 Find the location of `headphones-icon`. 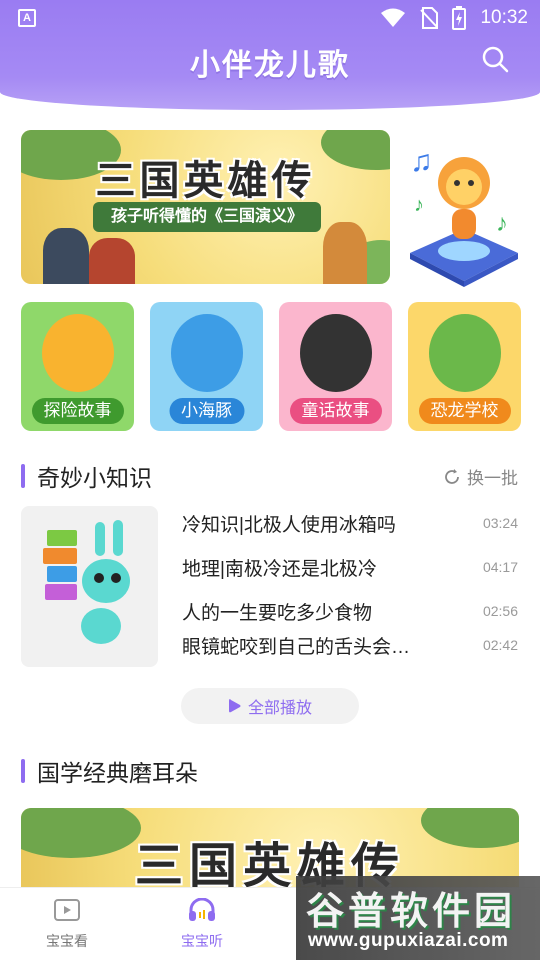

headphones-icon is located at coordinates (202, 909).